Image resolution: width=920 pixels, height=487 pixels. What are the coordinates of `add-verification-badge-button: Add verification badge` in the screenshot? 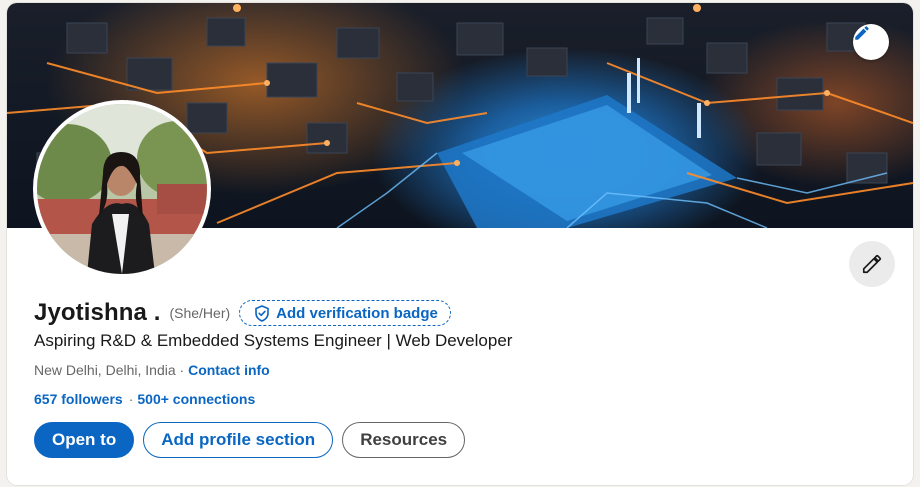 It's located at (345, 313).